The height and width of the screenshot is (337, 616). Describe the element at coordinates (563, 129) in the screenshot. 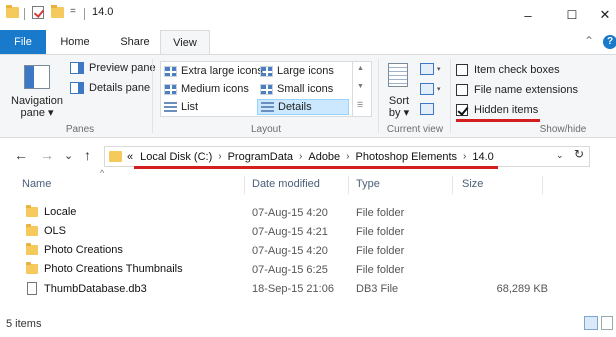

I see `group-label-show-hide: Show/hide` at that location.